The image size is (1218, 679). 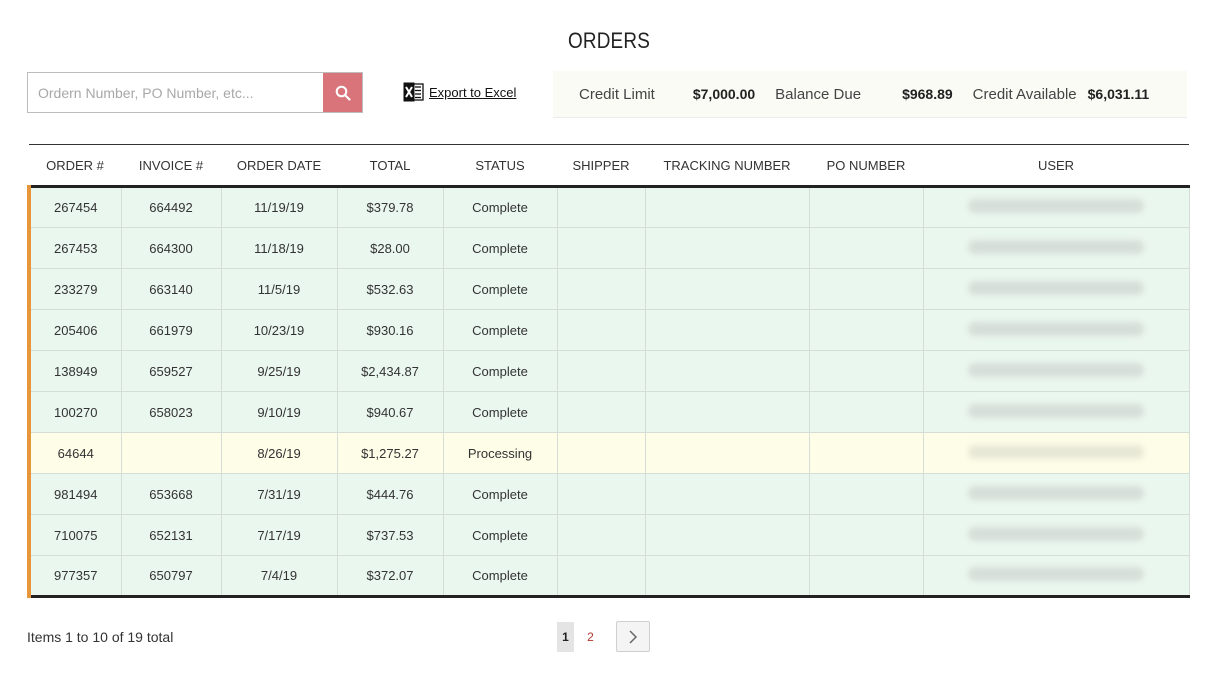 What do you see at coordinates (390, 412) in the screenshot?
I see `order-total-cell: $940.67` at bounding box center [390, 412].